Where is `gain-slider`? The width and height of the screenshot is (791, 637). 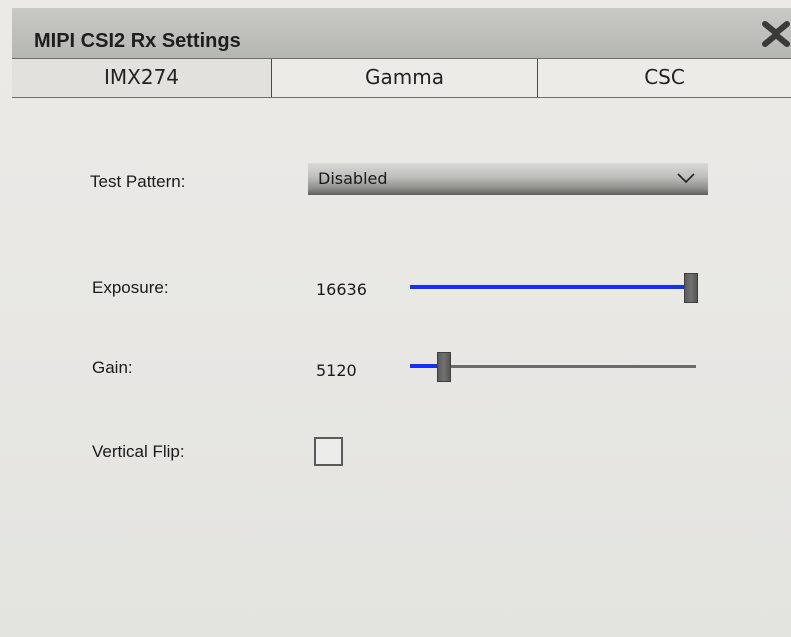
gain-slider is located at coordinates (553, 367).